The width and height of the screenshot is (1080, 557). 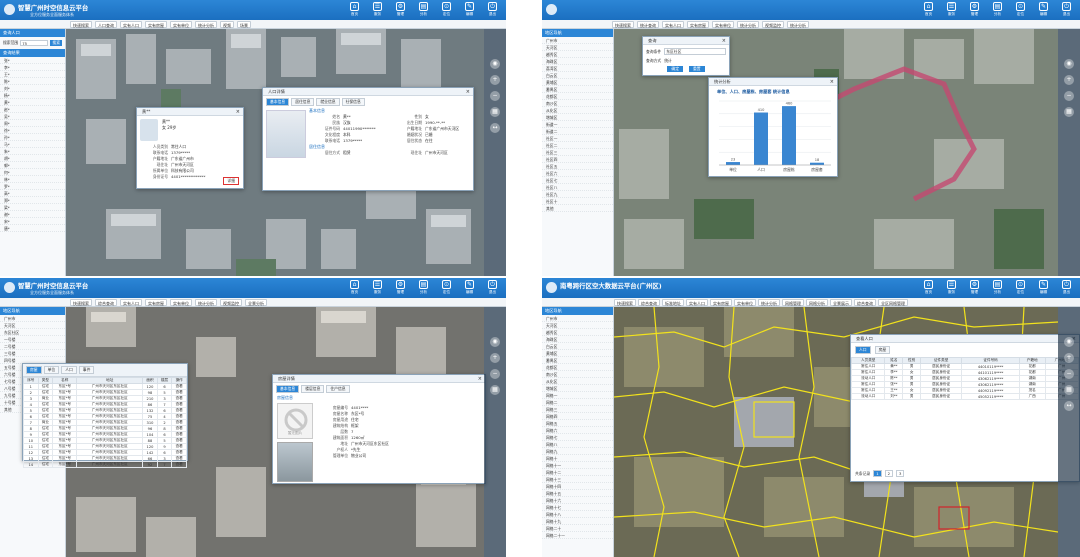 What do you see at coordinates (69, 370) in the screenshot?
I see `tab: 人口` at bounding box center [69, 370].